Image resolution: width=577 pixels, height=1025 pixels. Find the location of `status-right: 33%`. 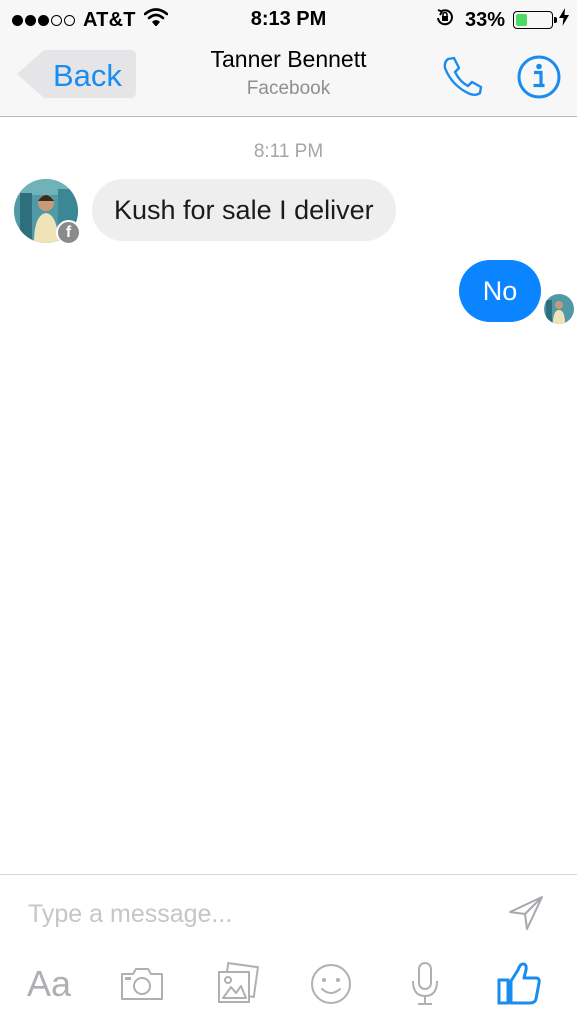

status-right: 33% is located at coordinates (502, 20).